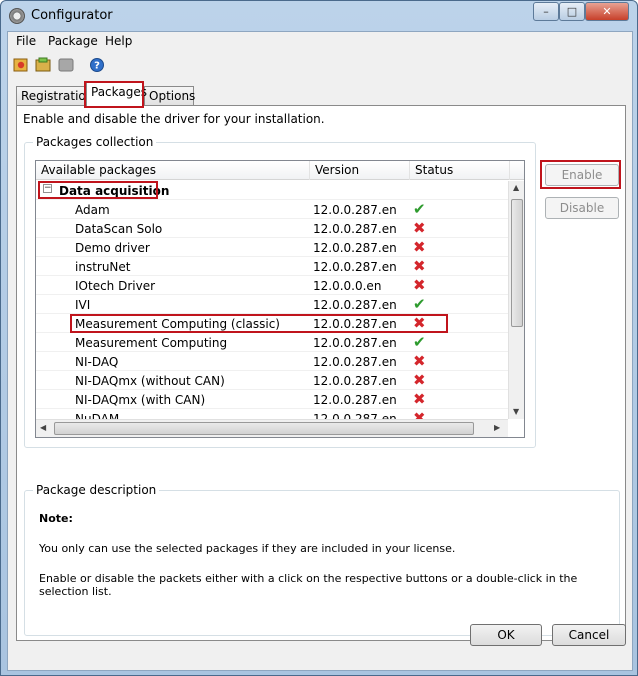 Image resolution: width=638 pixels, height=676 pixels. I want to click on scroll-up-icon: ▲, so click(516, 187).